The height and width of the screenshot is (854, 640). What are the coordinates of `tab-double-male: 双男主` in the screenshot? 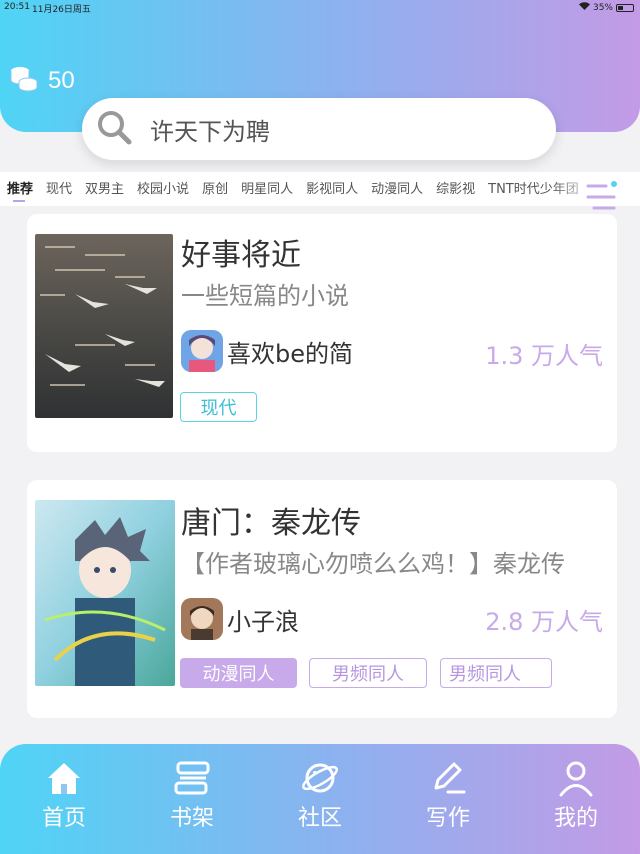 It's located at (104, 187).